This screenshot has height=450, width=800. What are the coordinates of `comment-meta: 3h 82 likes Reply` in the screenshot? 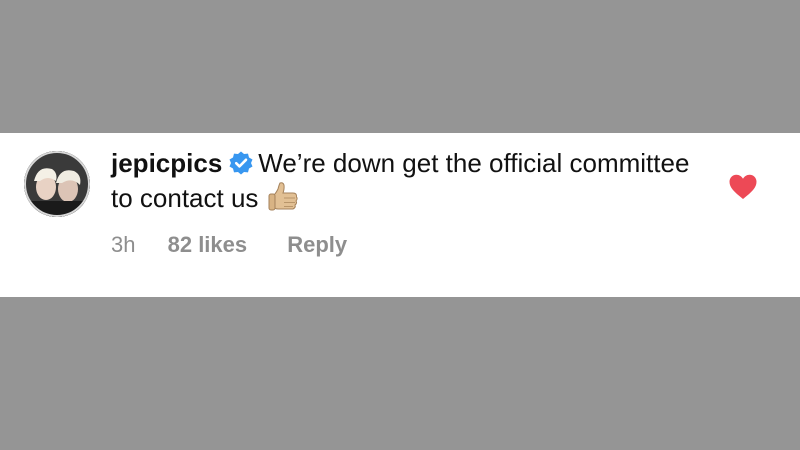 It's located at (229, 245).